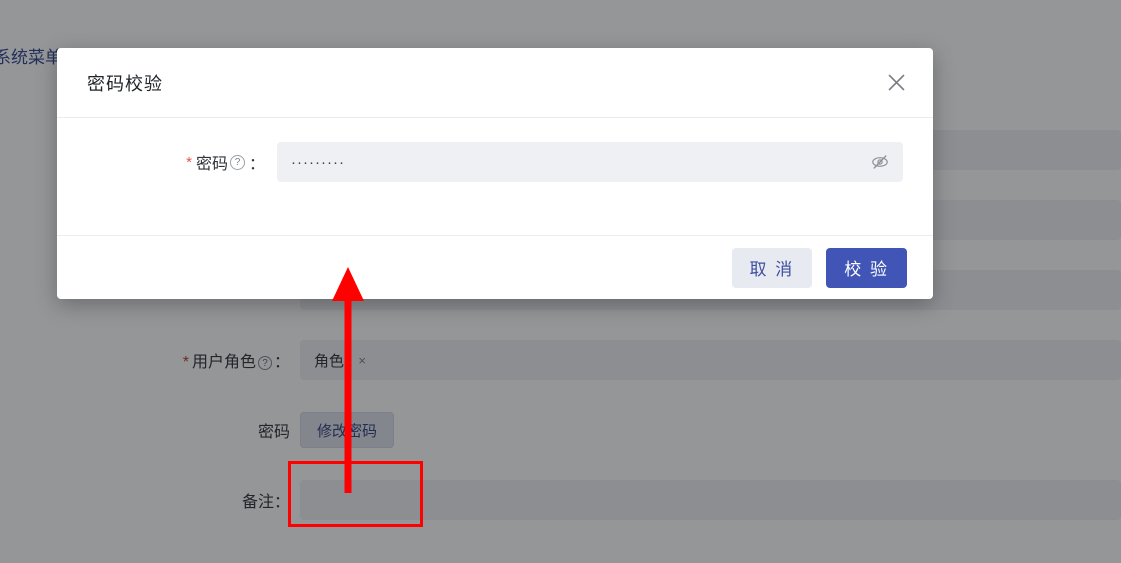 The image size is (1121, 563). I want to click on dialog-footer: 取 消 校 验, so click(495, 267).